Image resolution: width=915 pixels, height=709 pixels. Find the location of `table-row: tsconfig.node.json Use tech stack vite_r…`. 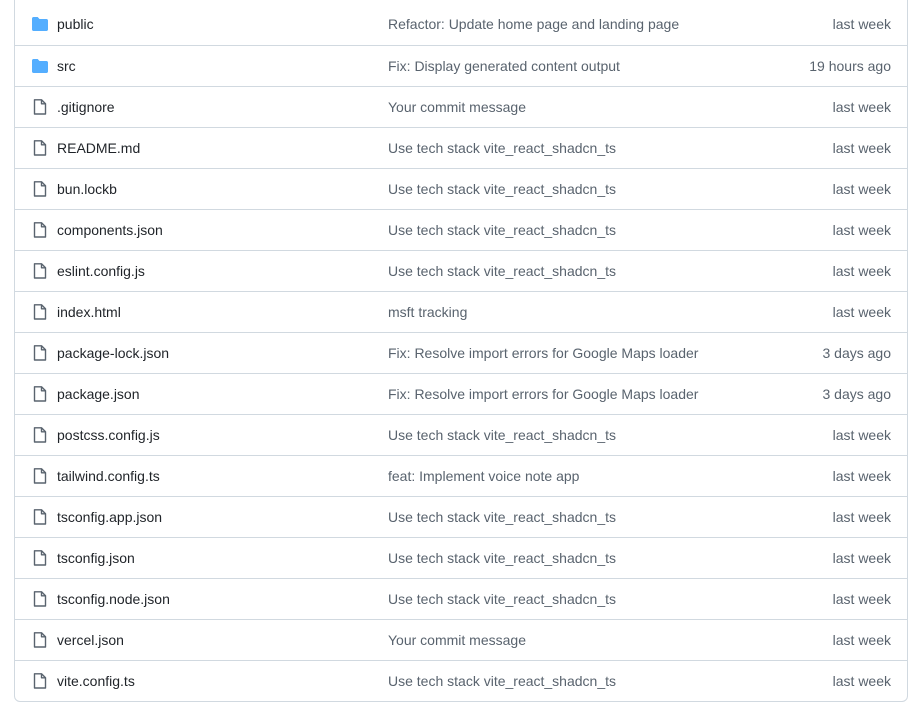

table-row: tsconfig.node.json Use tech stack vite_r… is located at coordinates (461, 598).